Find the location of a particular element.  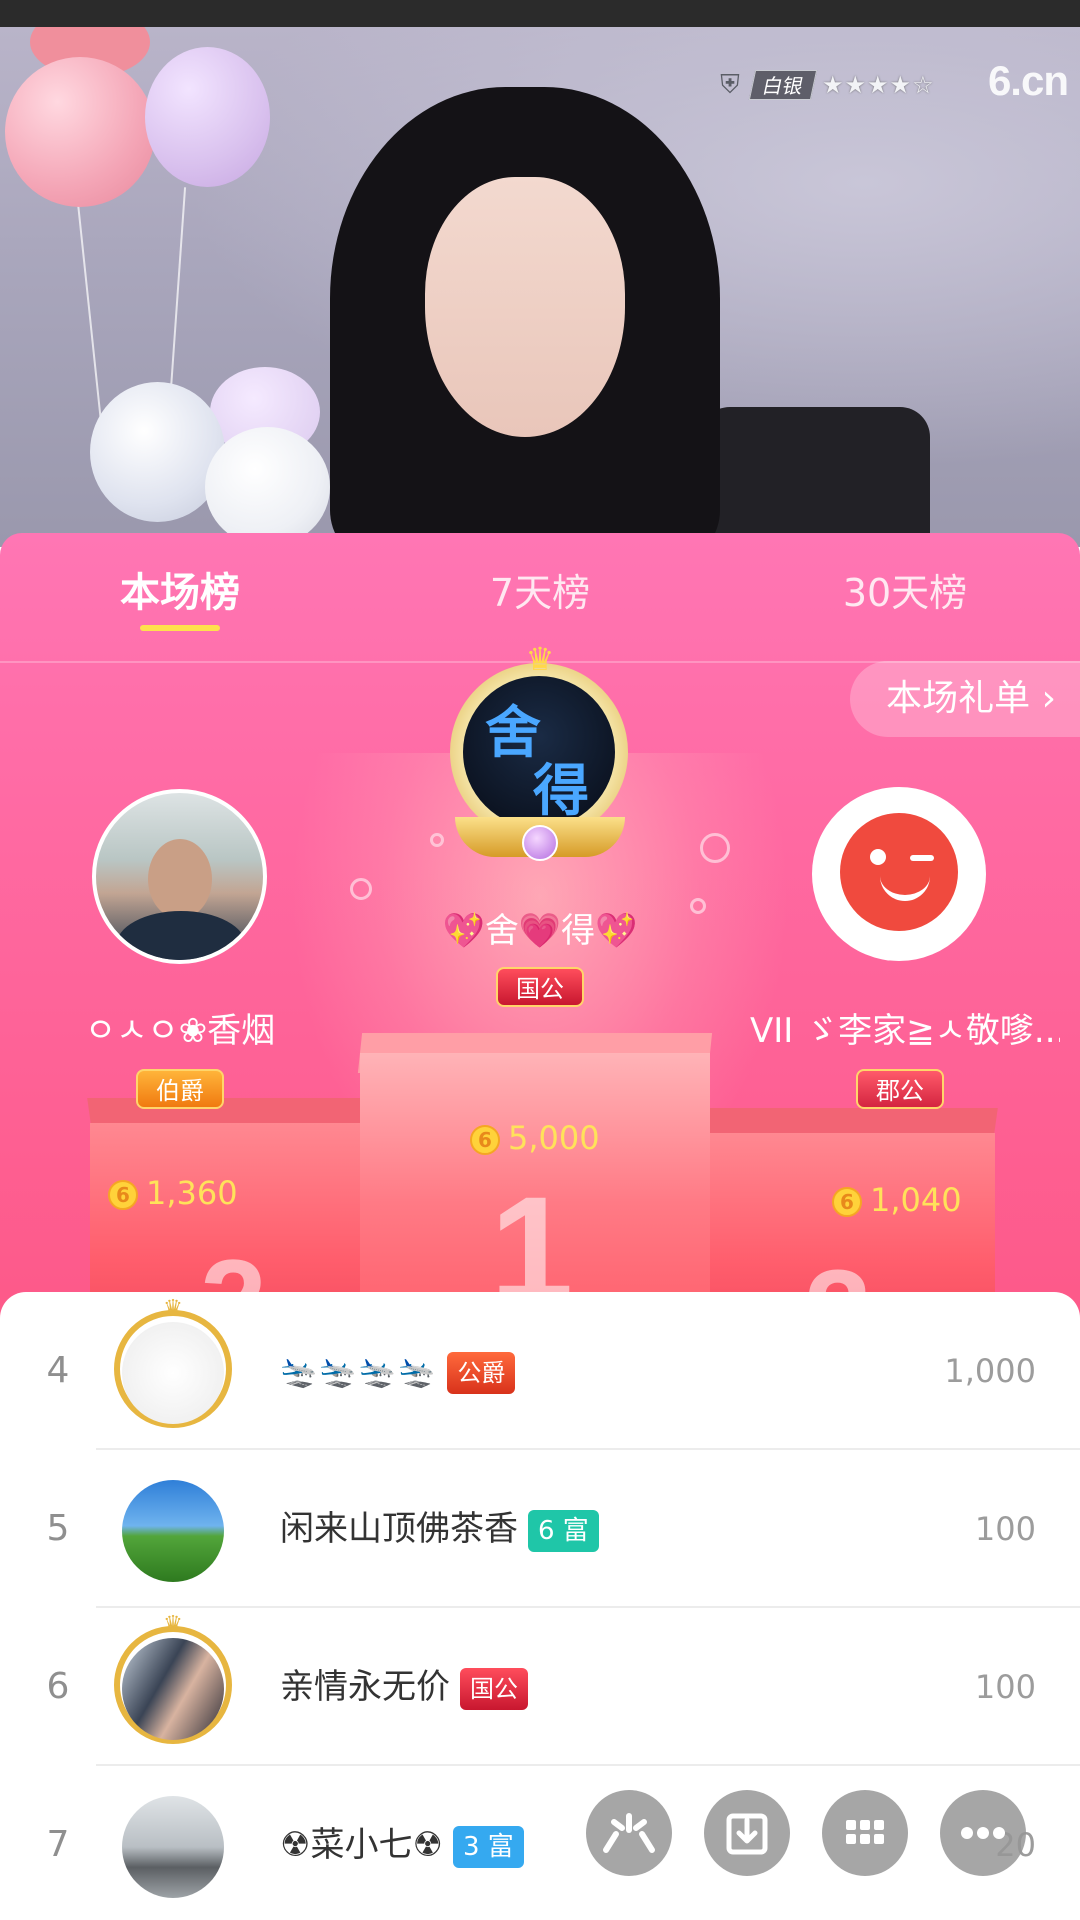

user-name-row: 亲情永无价 国公 is located at coordinates (404, 1687).